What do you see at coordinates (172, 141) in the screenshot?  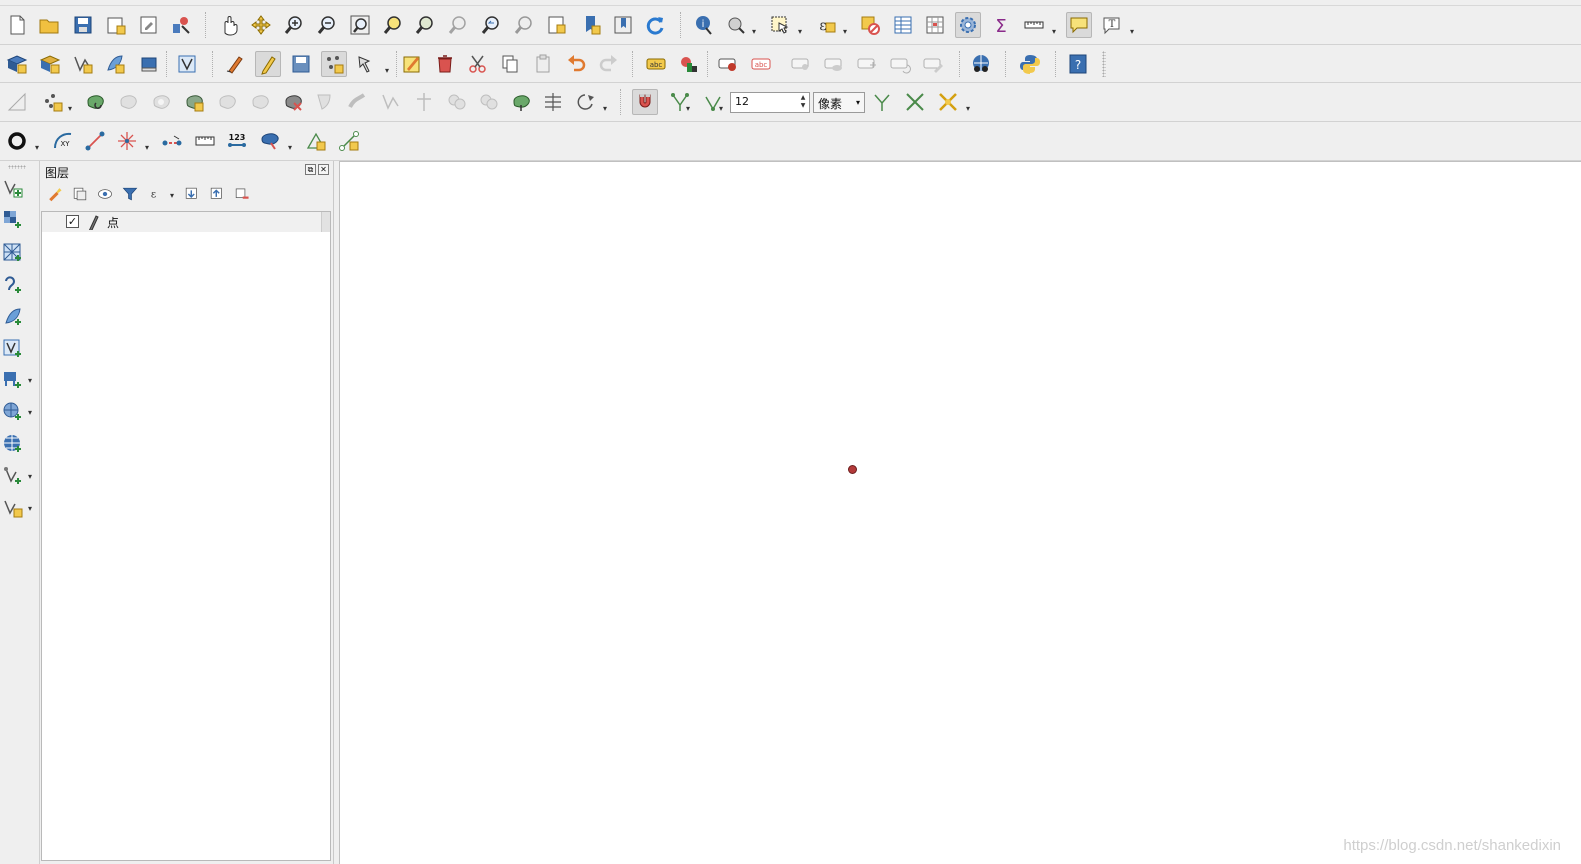 I see `add-rectangle-icon` at bounding box center [172, 141].